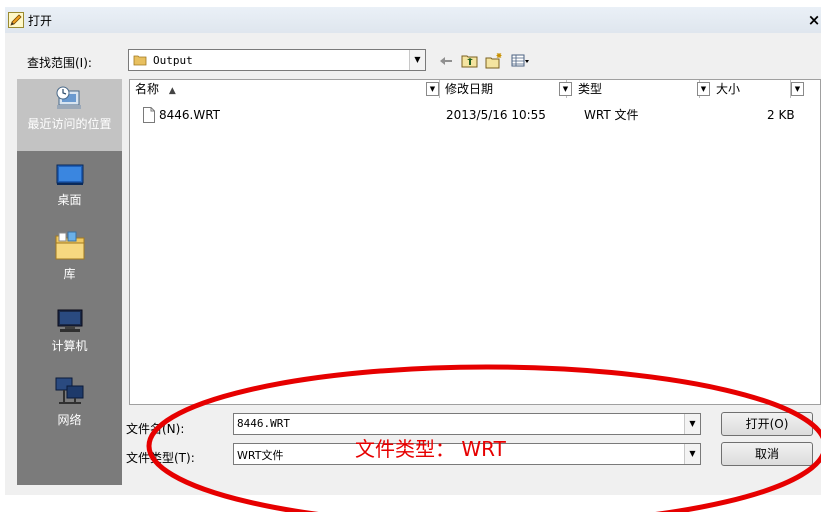 This screenshot has width=821, height=512. Describe the element at coordinates (520, 61) in the screenshot. I see `view-menu-icon` at that location.